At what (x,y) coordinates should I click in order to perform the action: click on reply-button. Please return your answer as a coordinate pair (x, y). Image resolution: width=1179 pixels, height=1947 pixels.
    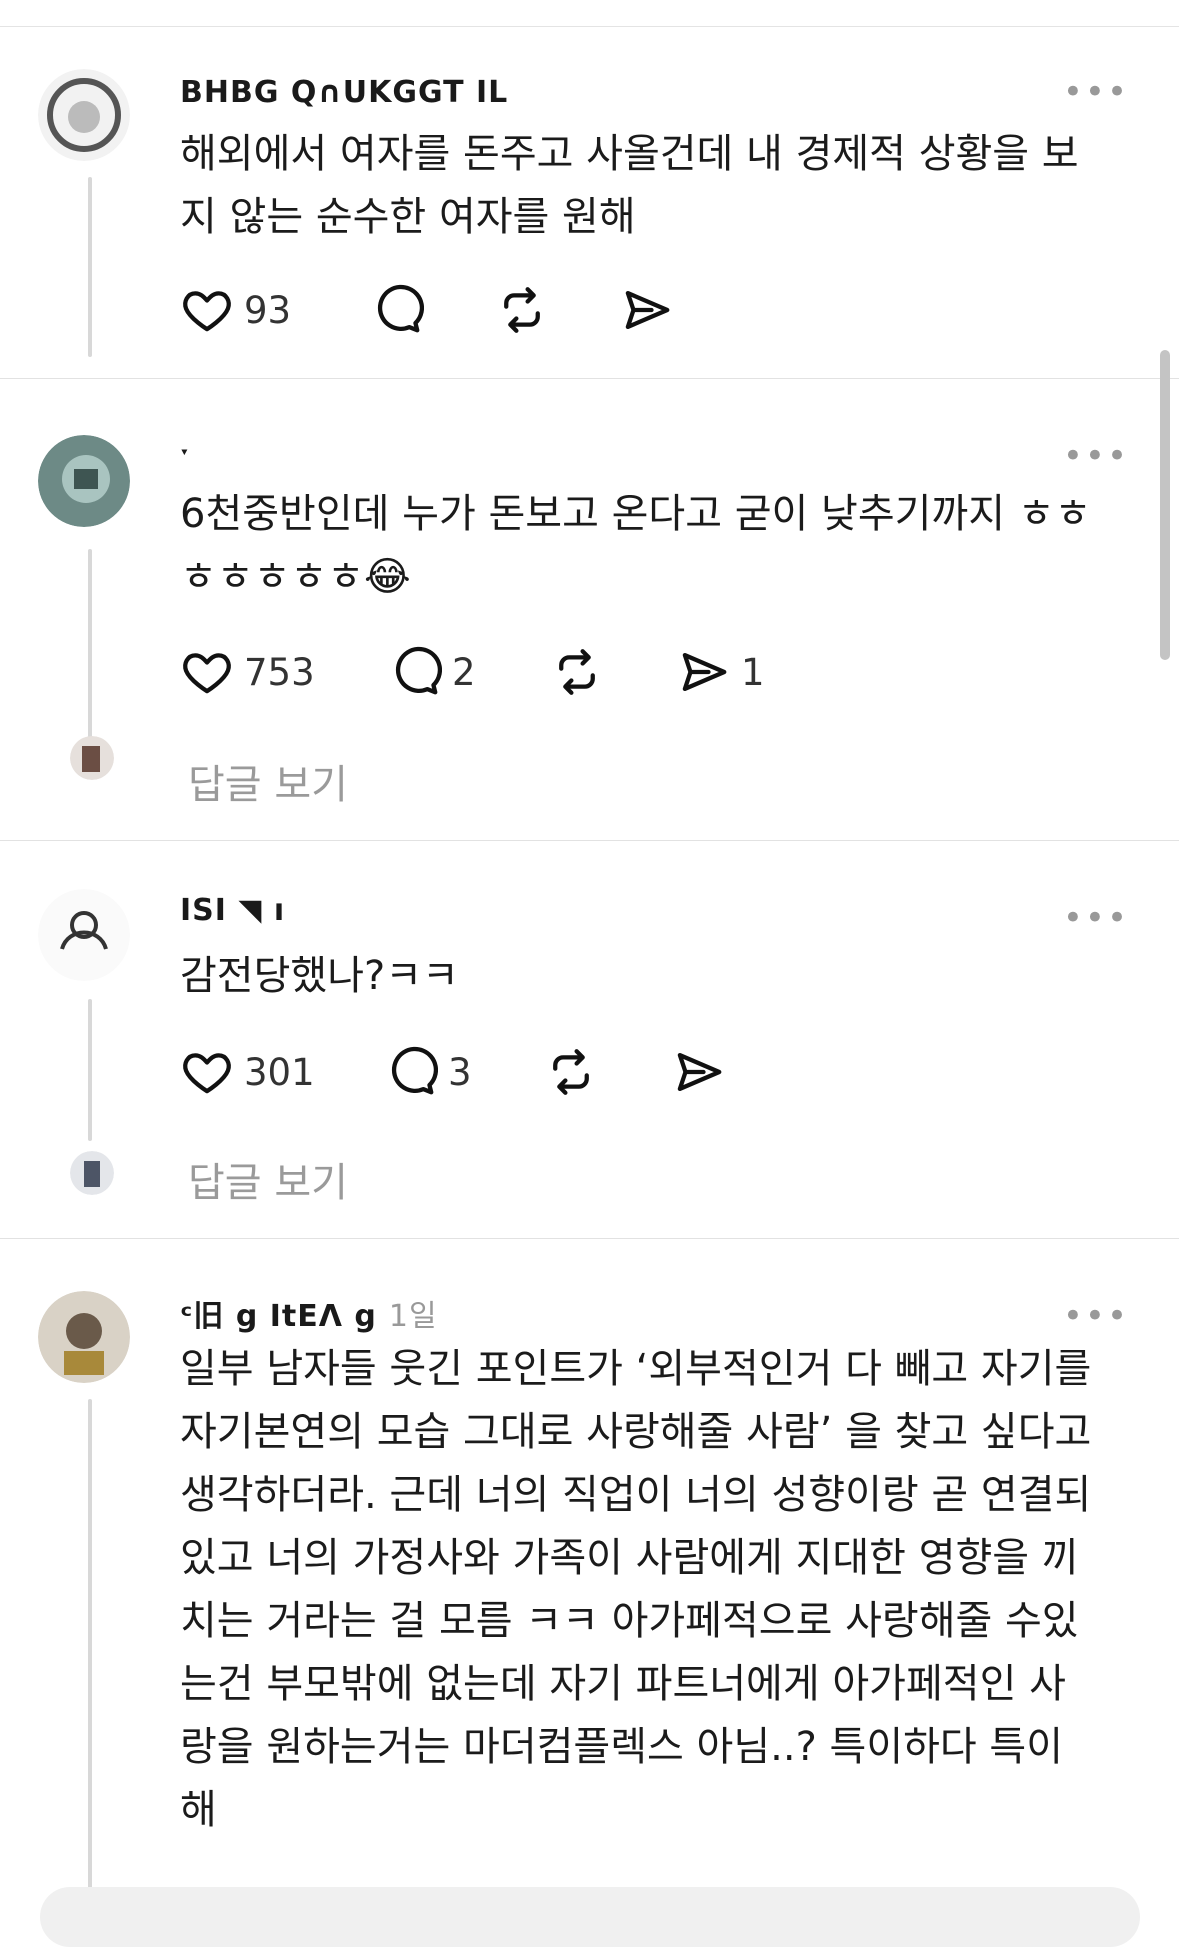
    Looking at the image, I should click on (432, 310).